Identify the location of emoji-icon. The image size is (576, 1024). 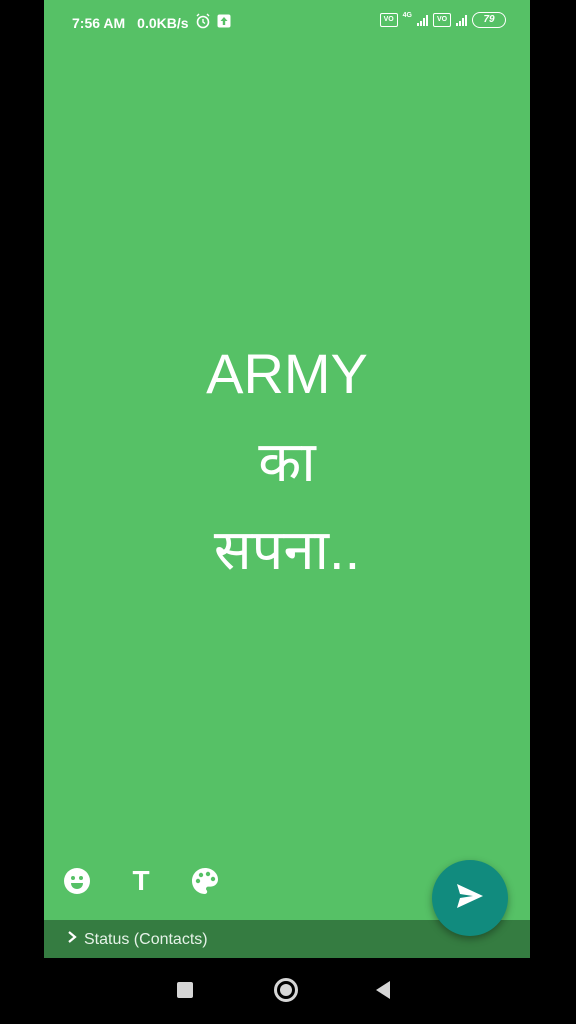
(77, 881).